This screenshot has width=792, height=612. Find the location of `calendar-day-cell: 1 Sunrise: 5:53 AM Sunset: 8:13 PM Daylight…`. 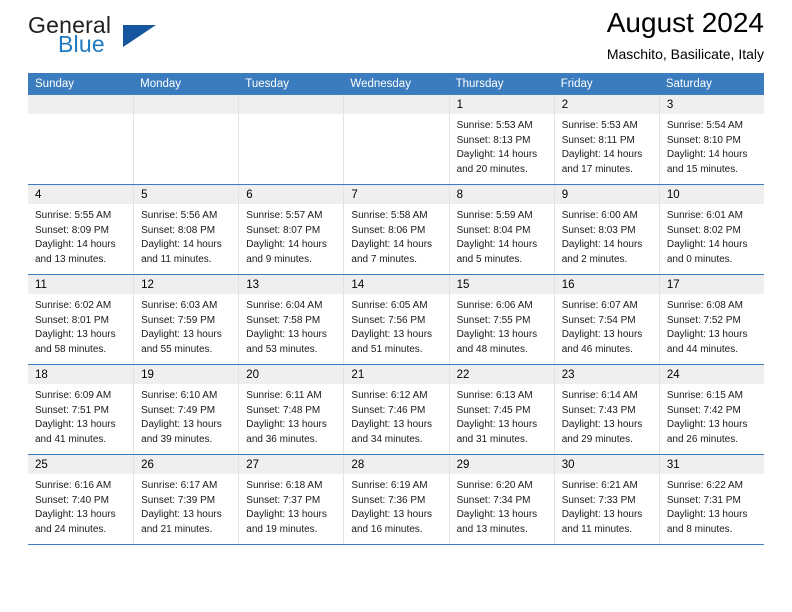

calendar-day-cell: 1 Sunrise: 5:53 AM Sunset: 8:13 PM Daylight… is located at coordinates (501, 139).